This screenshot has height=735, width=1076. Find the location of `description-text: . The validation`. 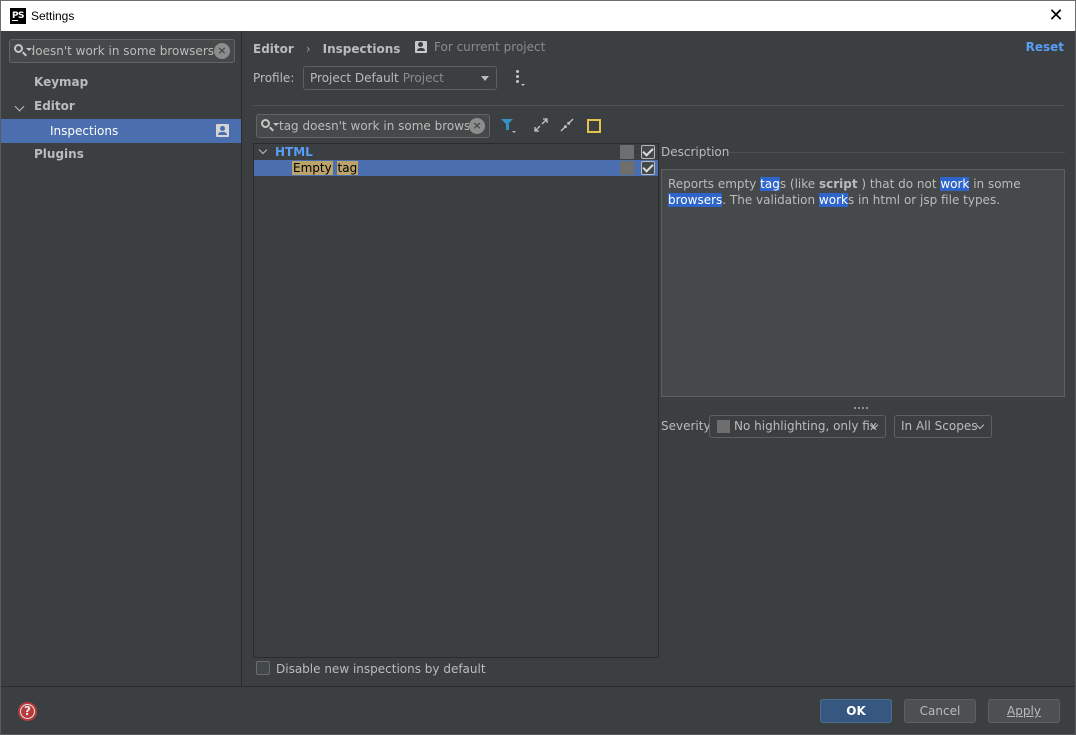

description-text: . The validation is located at coordinates (770, 200).